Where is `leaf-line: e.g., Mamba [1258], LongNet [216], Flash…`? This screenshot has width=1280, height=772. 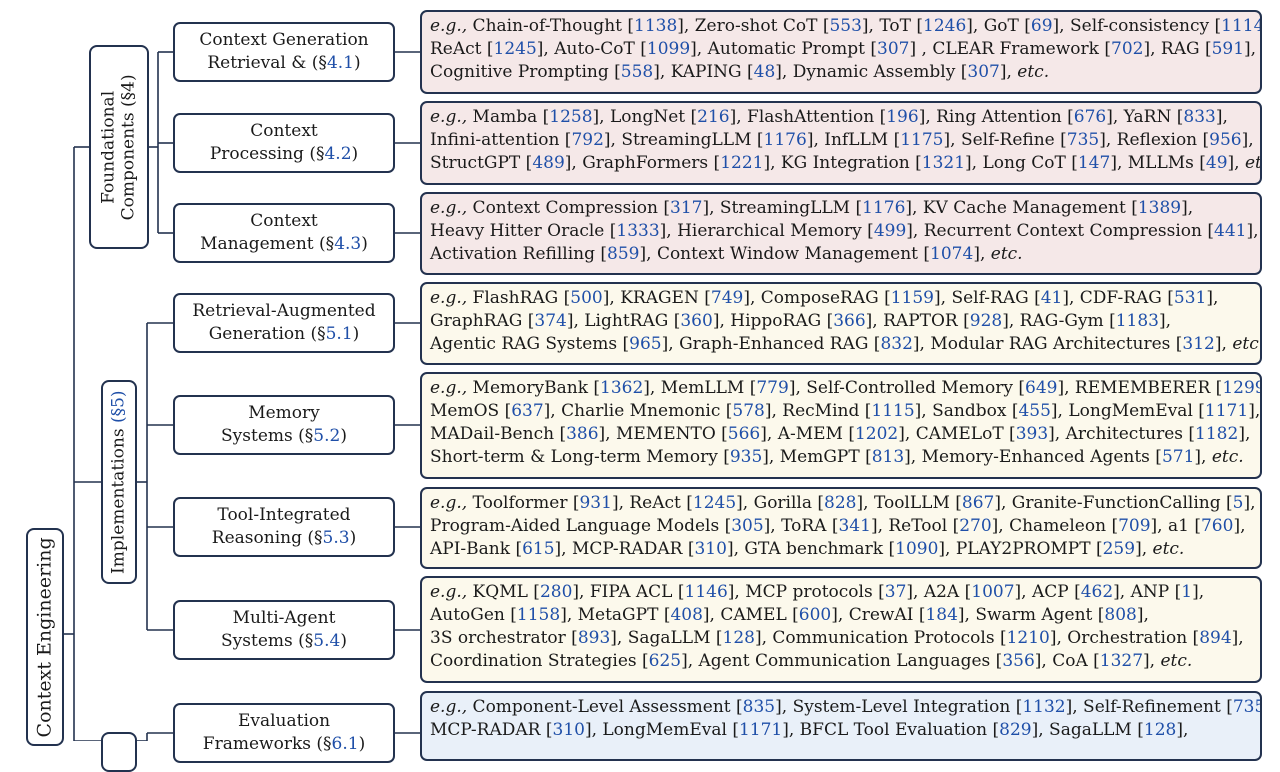 leaf-line: e.g., Mamba [1258], LongNet [216], Flash… is located at coordinates (829, 117).